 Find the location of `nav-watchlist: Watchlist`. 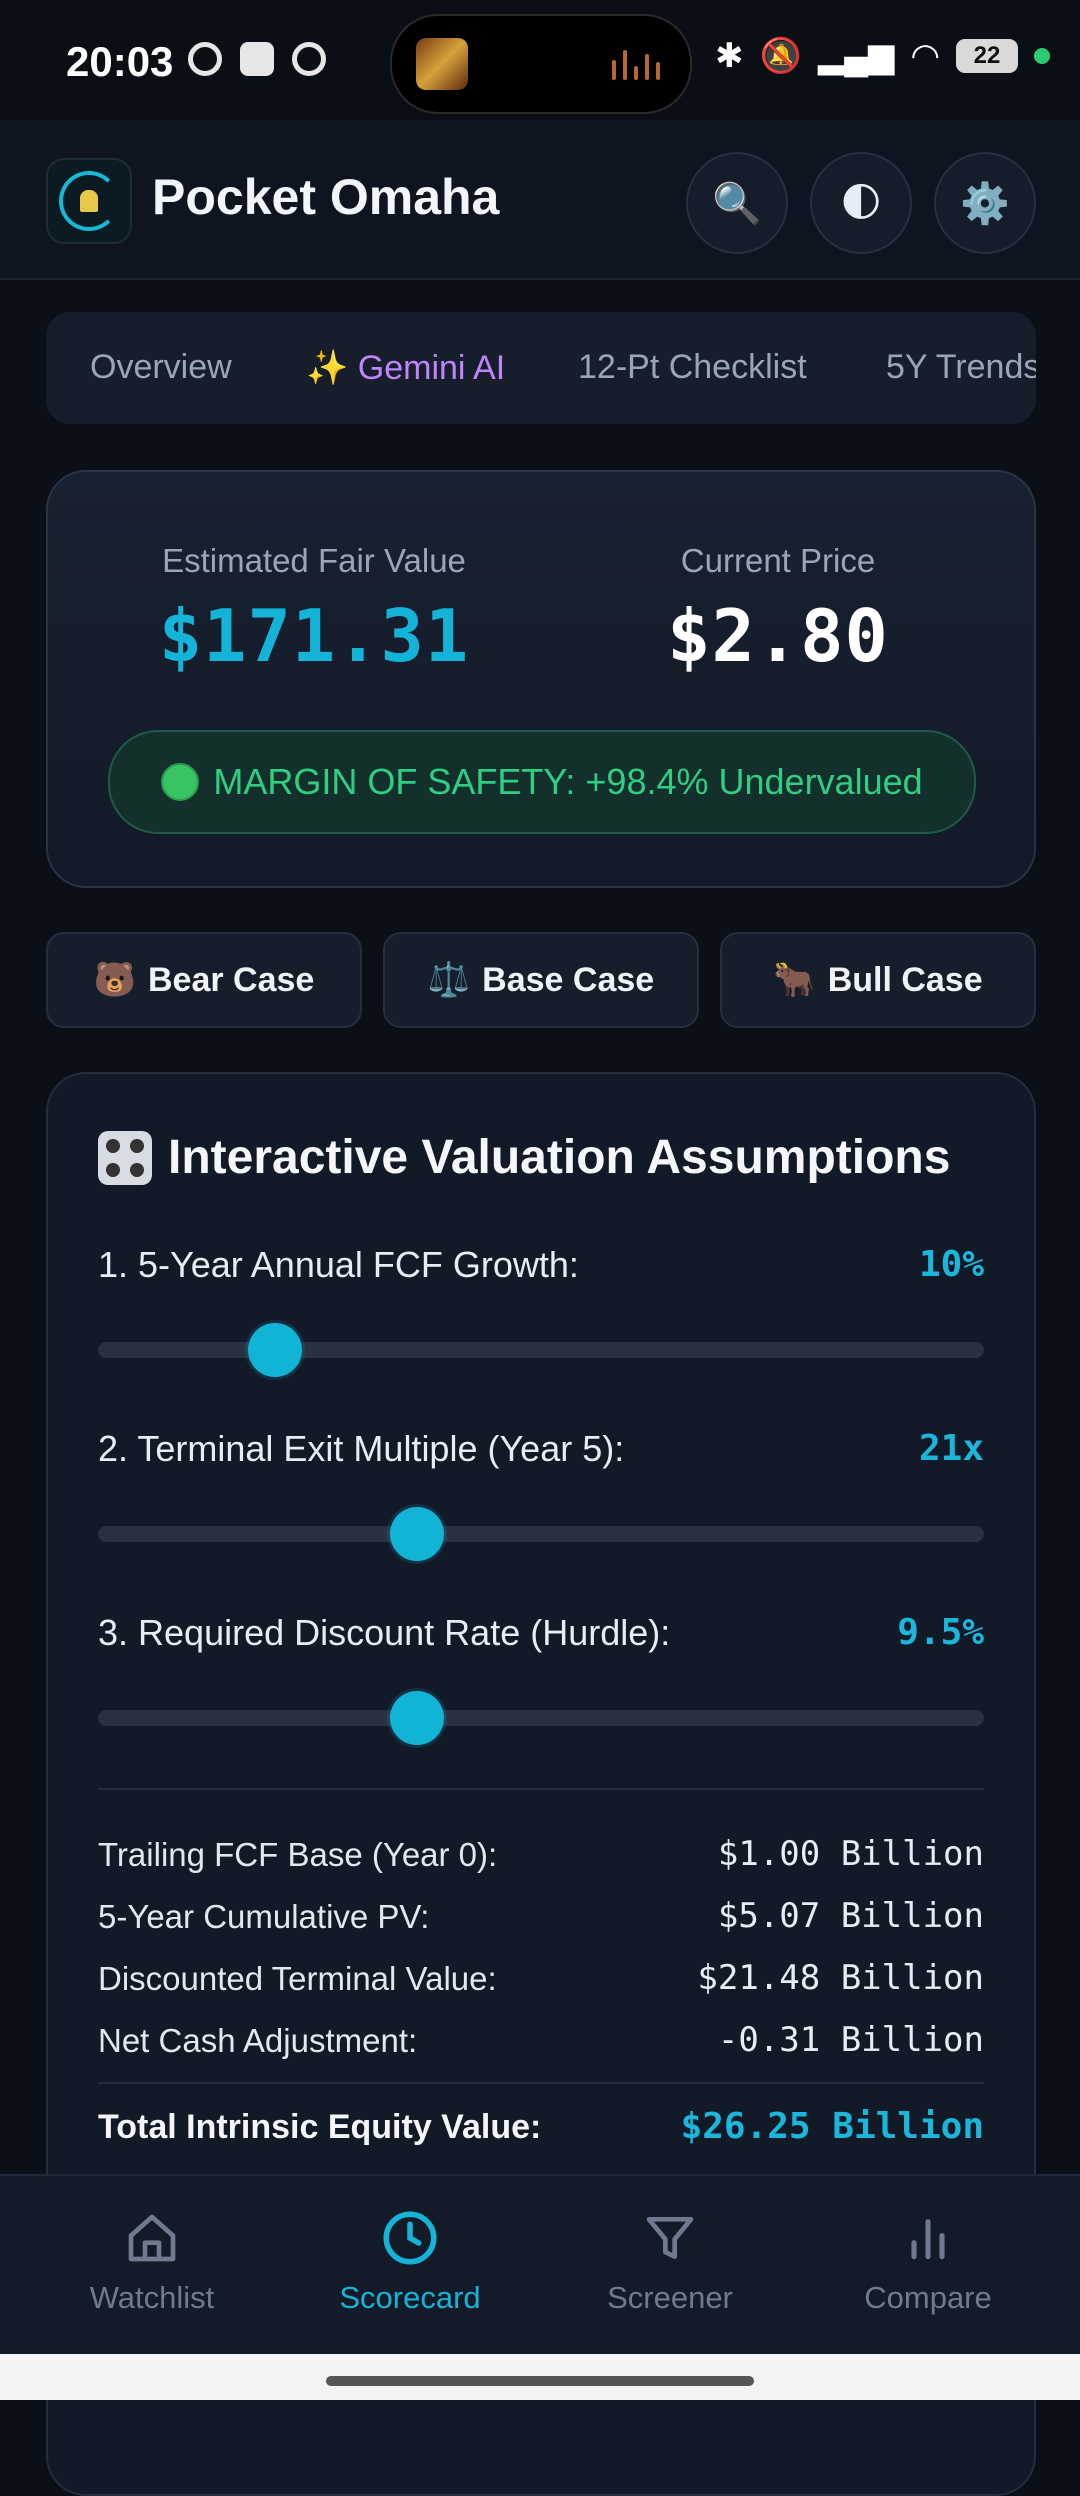

nav-watchlist: Watchlist is located at coordinates (152, 2261).